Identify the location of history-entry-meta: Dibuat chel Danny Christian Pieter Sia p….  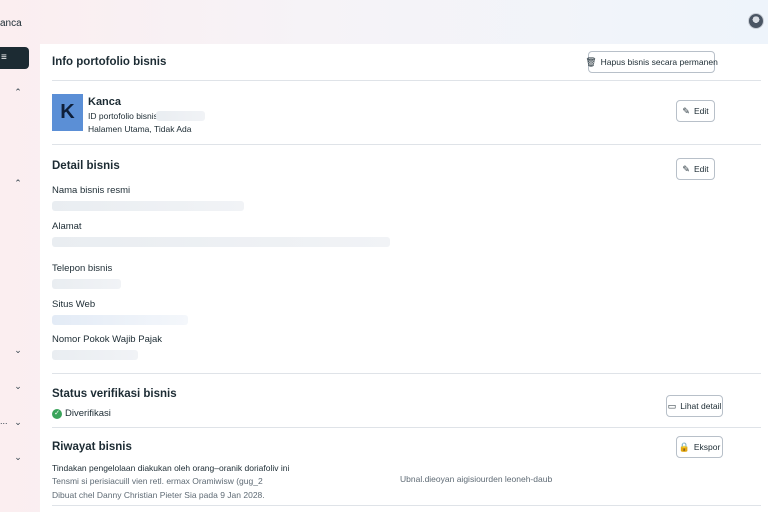
(158, 495).